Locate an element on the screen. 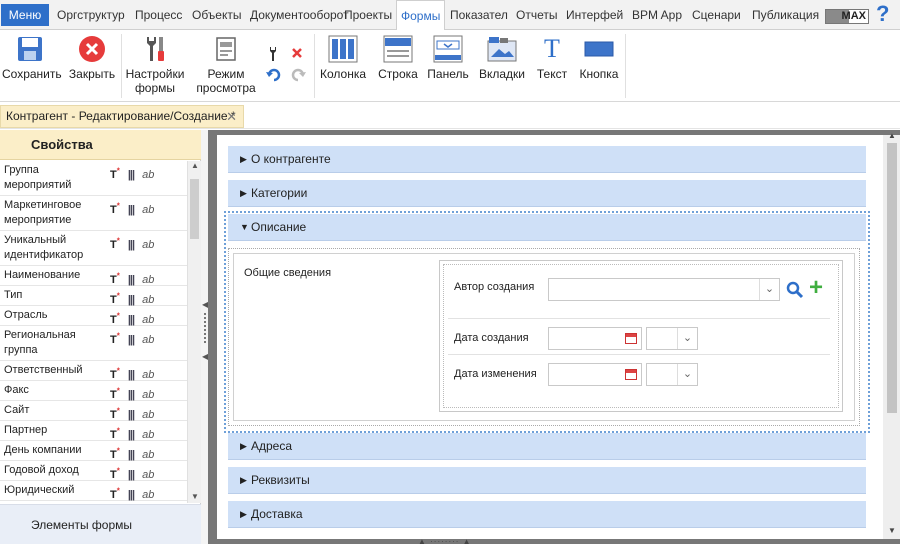 The width and height of the screenshot is (900, 544). text-button: T Текст is located at coordinates (552, 58).